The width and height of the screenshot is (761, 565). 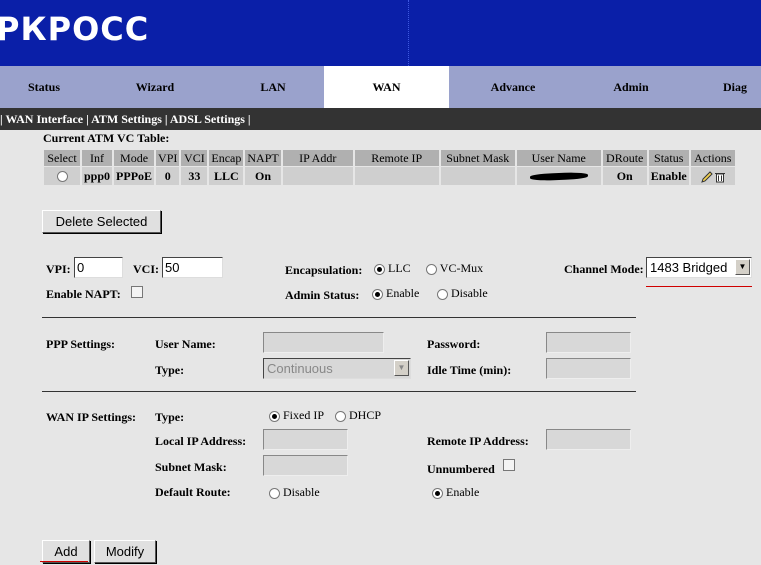 I want to click on cell-user-name, so click(x=558, y=176).